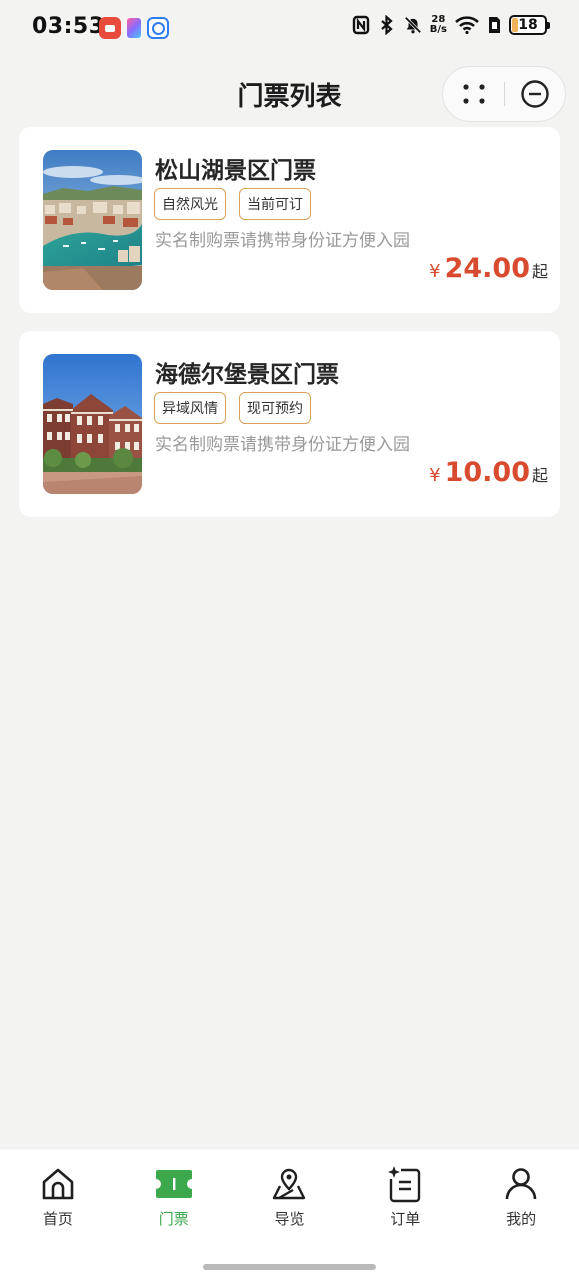 This screenshot has height=1280, width=579. What do you see at coordinates (173, 1219) in the screenshot?
I see `tab-label: 门票` at bounding box center [173, 1219].